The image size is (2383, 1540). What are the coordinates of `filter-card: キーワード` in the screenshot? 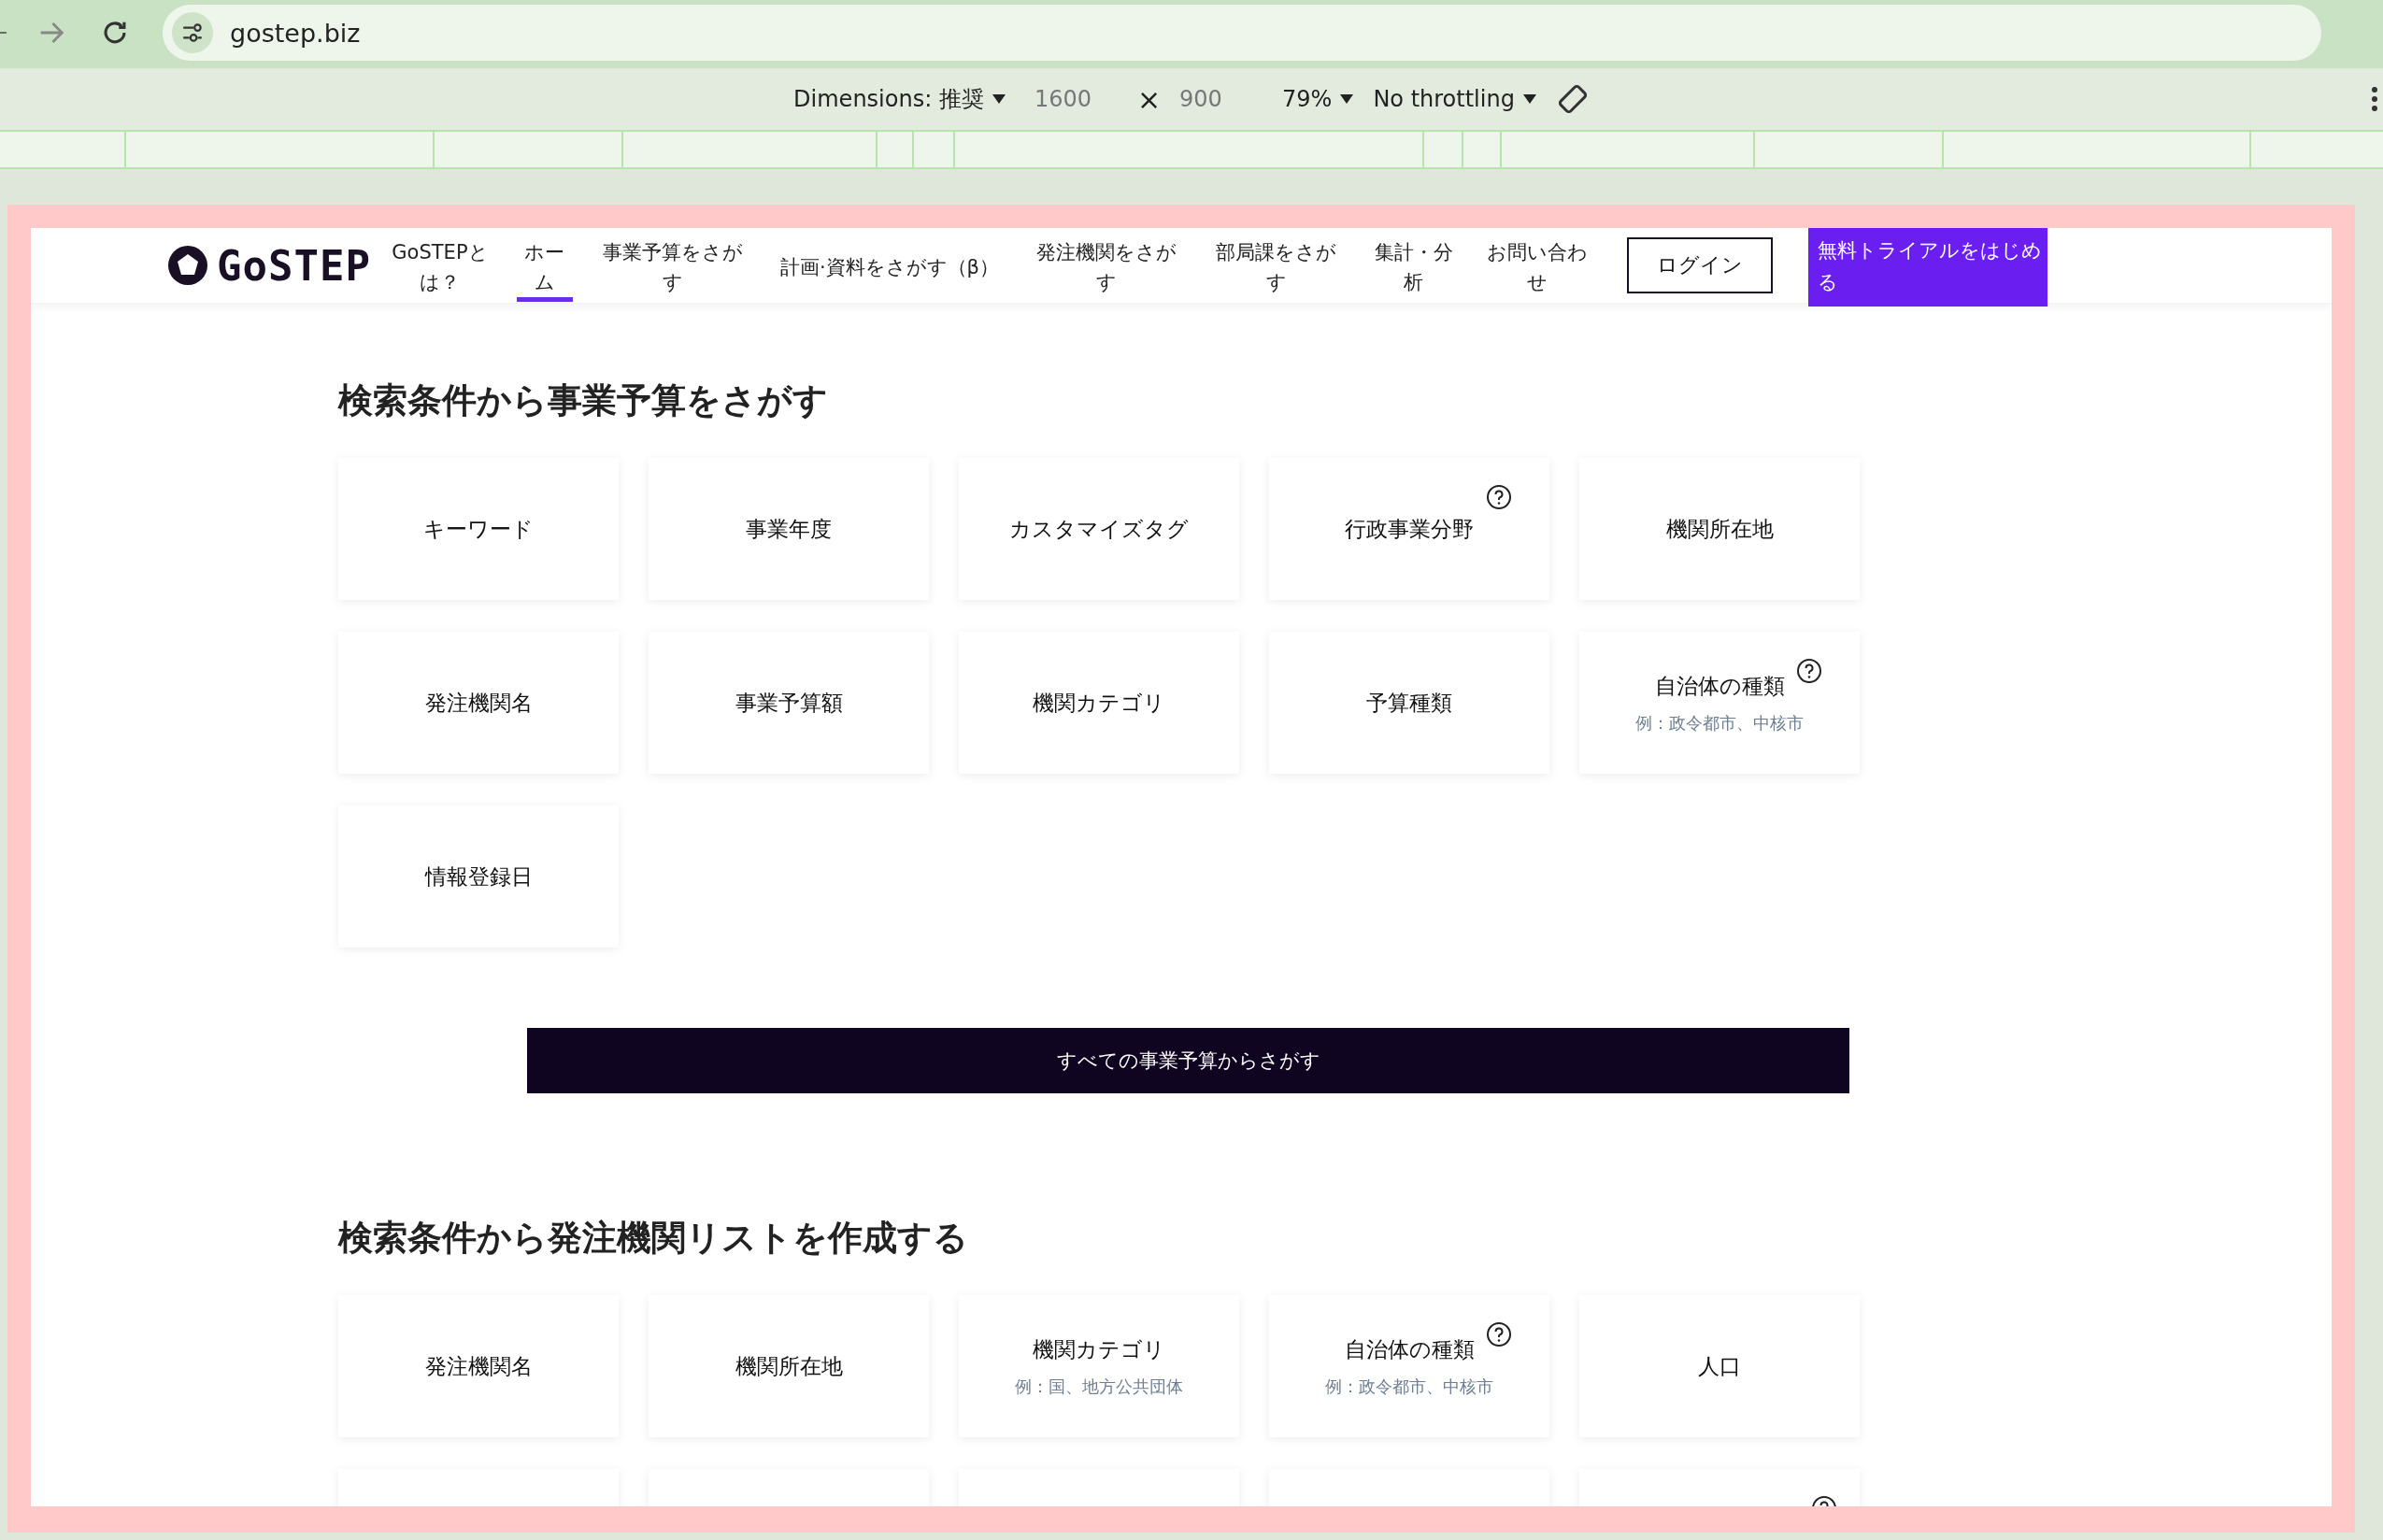 It's located at (479, 529).